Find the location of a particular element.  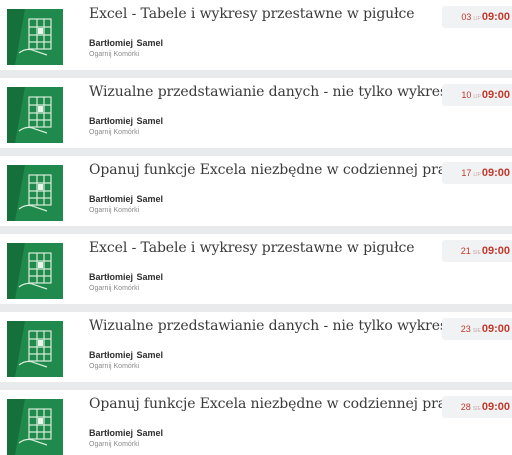

date-day: 10 is located at coordinates (466, 95).